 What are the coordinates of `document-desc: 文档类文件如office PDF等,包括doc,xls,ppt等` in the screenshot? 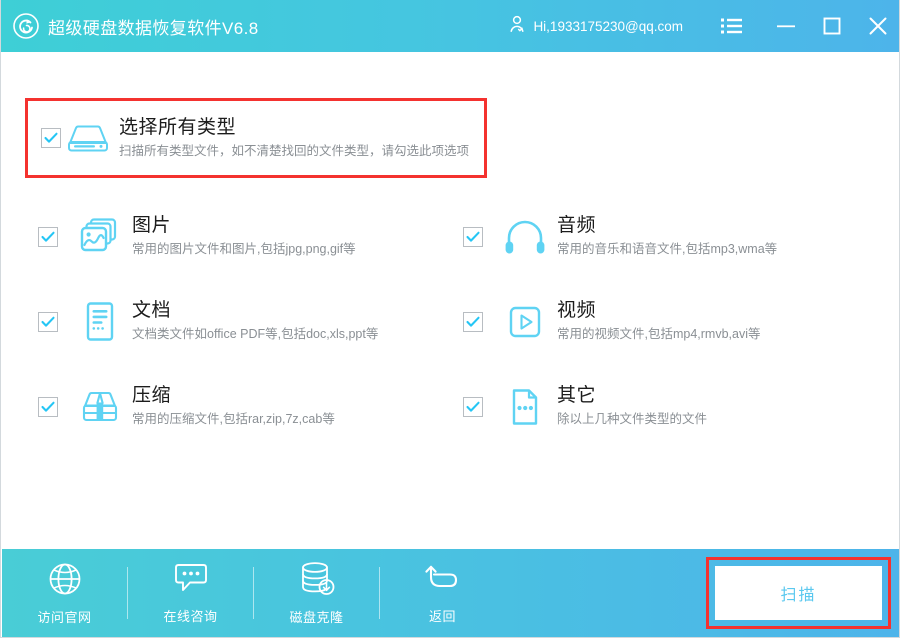 It's located at (255, 334).